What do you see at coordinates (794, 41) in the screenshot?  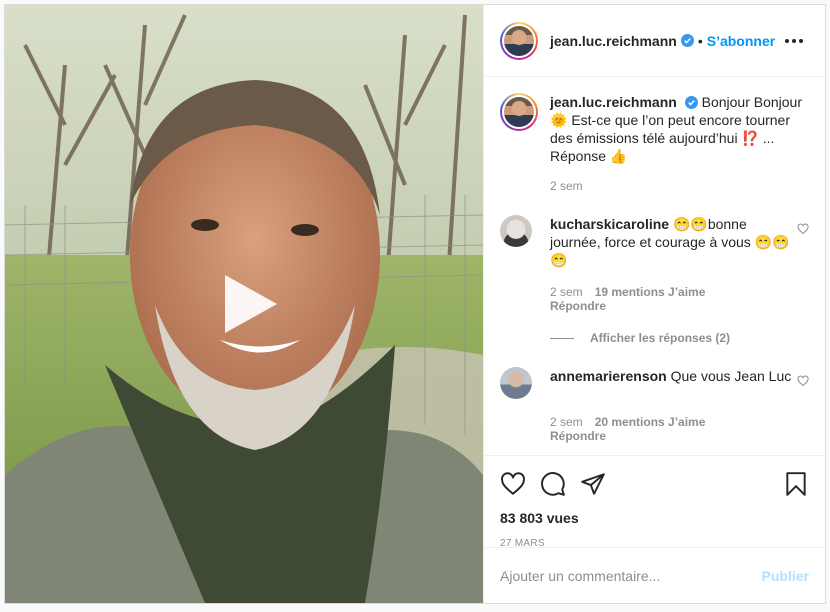 I see `more-options-icon` at bounding box center [794, 41].